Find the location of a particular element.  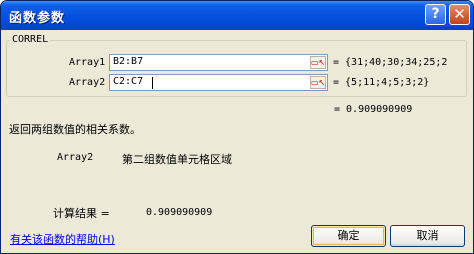

formula-result: = 0.909090909 is located at coordinates (373, 109).